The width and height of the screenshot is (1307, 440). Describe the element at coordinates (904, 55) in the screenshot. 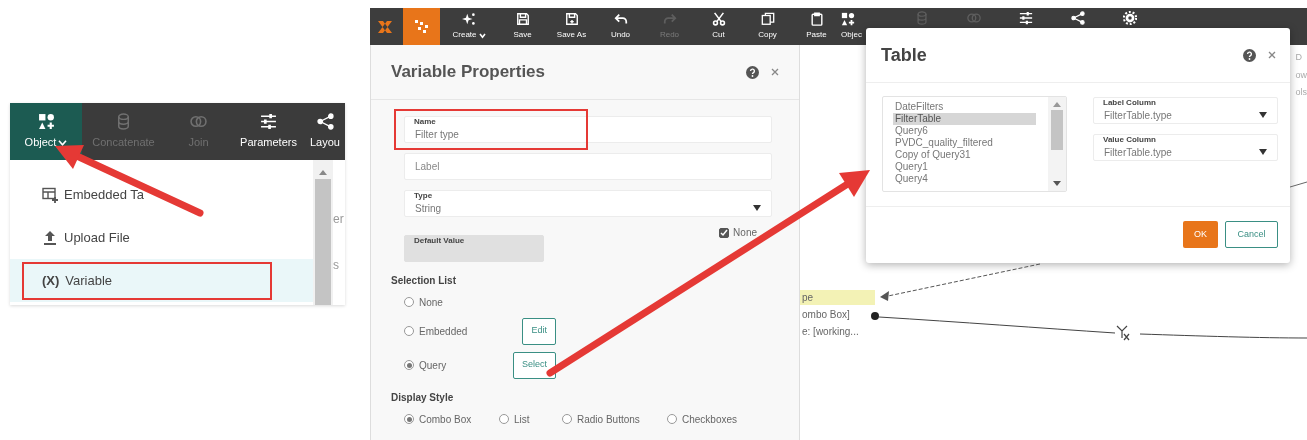

I see `dialog-title: Table` at that location.